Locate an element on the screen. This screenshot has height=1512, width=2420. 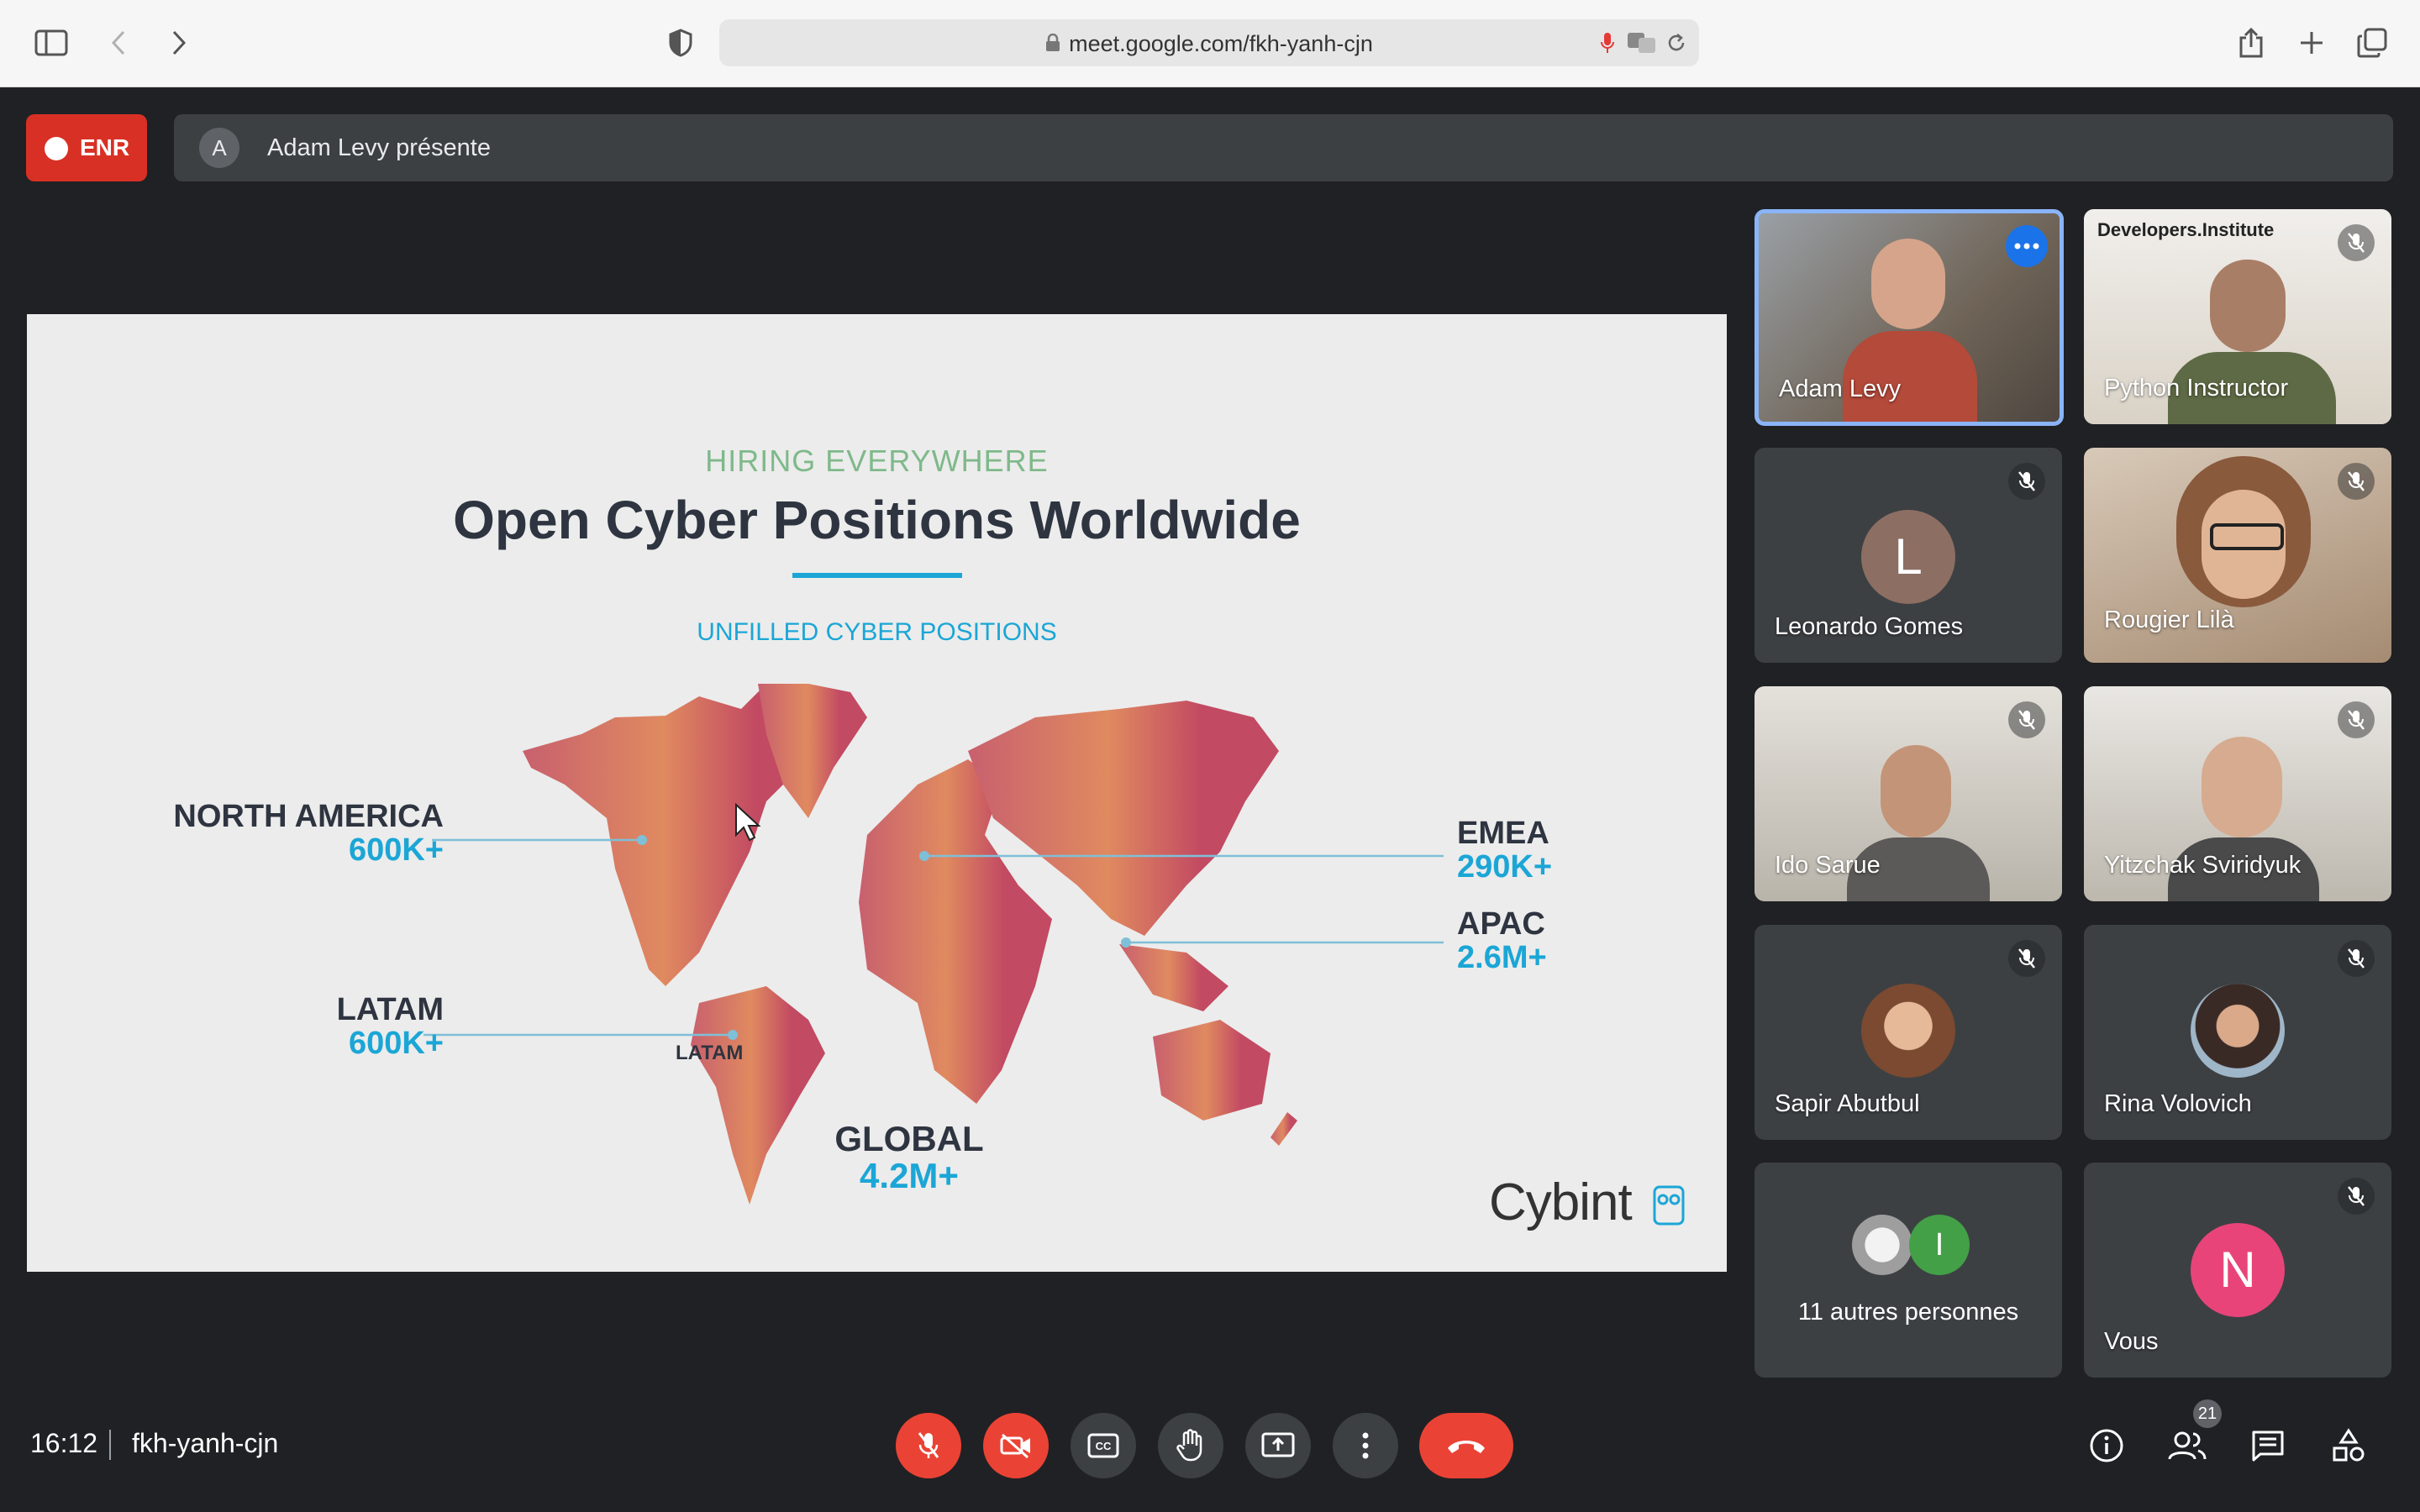
point-apac is located at coordinates (1126, 942).